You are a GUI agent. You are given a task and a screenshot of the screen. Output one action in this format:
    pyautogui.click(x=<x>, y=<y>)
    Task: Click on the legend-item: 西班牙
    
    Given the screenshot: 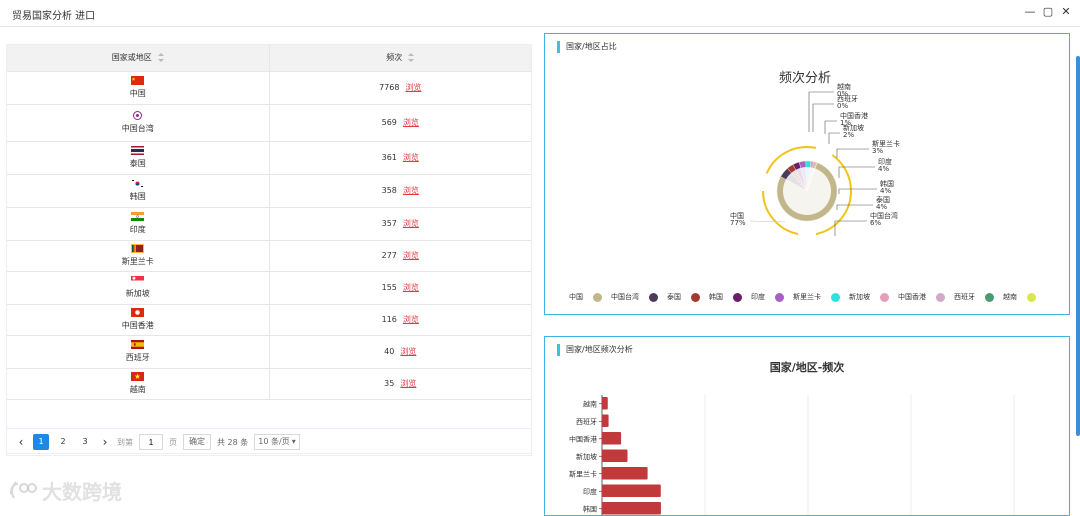 What is the action you would take?
    pyautogui.click(x=974, y=297)
    